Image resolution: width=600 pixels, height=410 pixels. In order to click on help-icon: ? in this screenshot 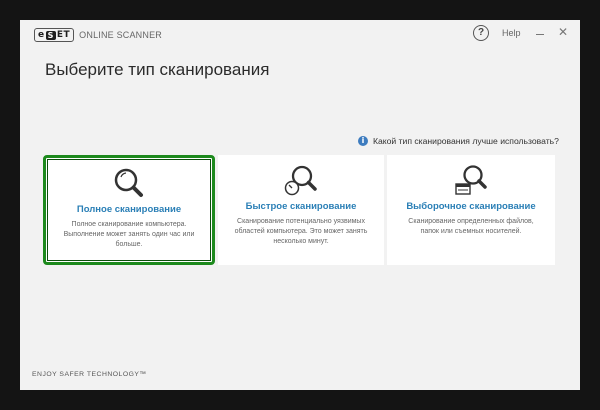, I will do `click(481, 33)`.